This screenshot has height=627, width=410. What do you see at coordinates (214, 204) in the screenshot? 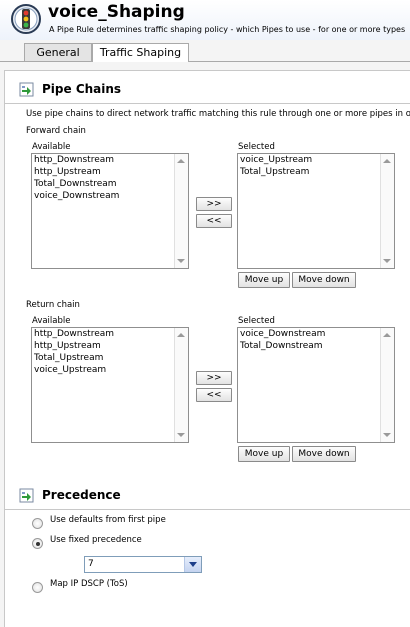
I see `forward-add-button: >>` at bounding box center [214, 204].